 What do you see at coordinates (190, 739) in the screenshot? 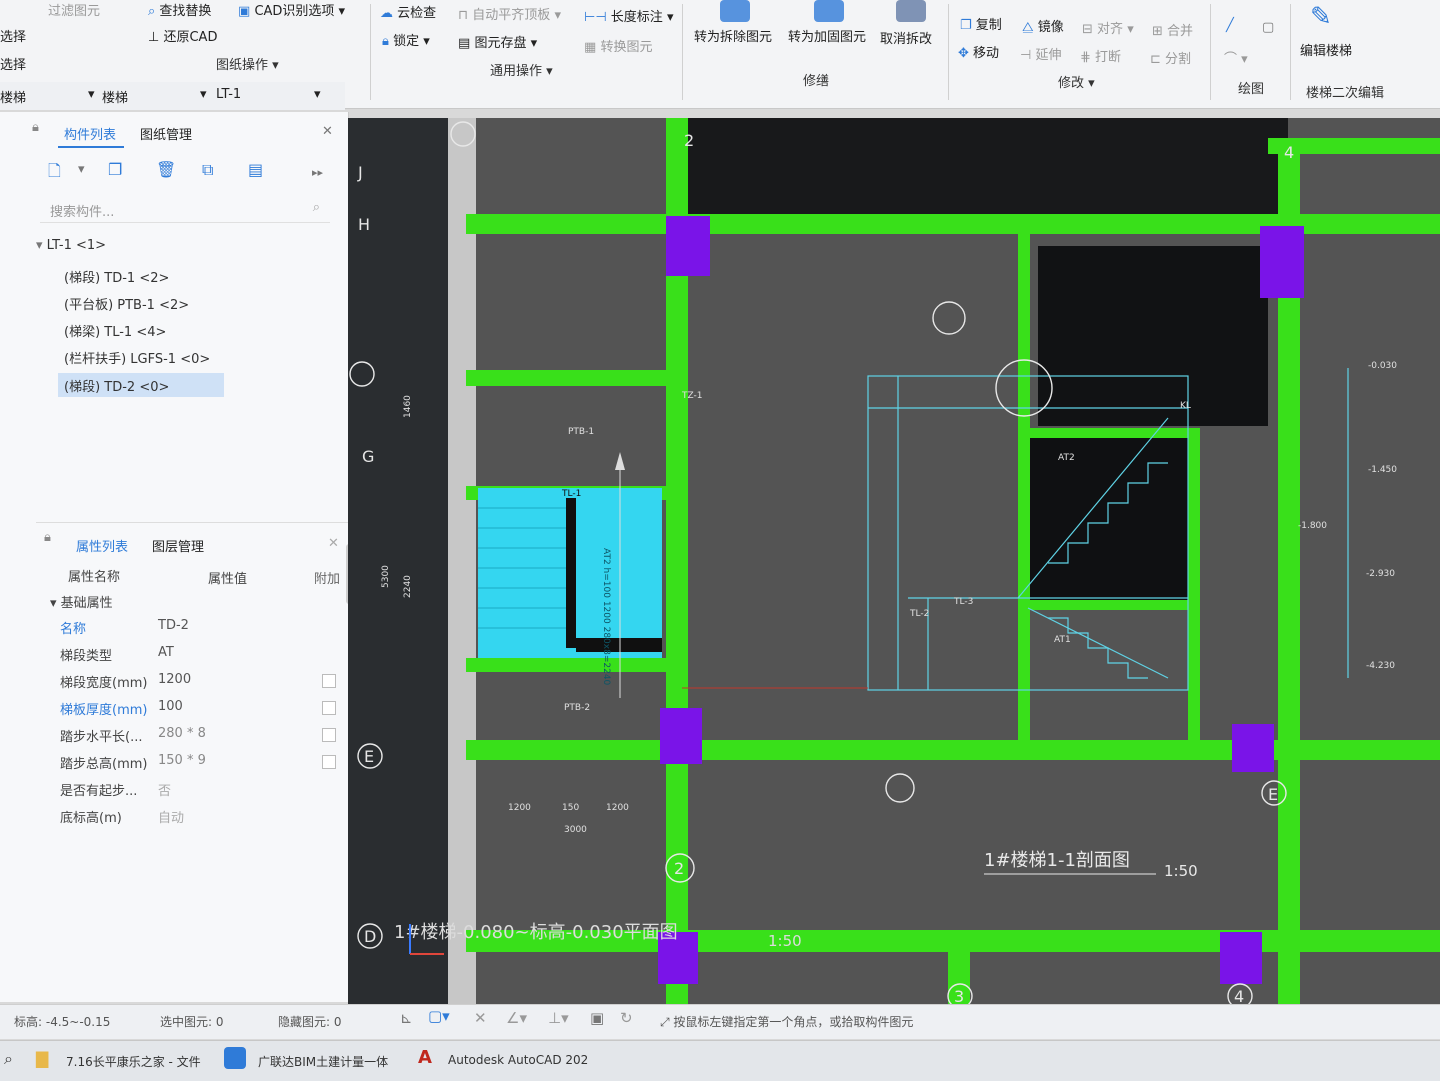
I see `prop-row: 踏步水平长(... 280 * 8` at bounding box center [190, 739].